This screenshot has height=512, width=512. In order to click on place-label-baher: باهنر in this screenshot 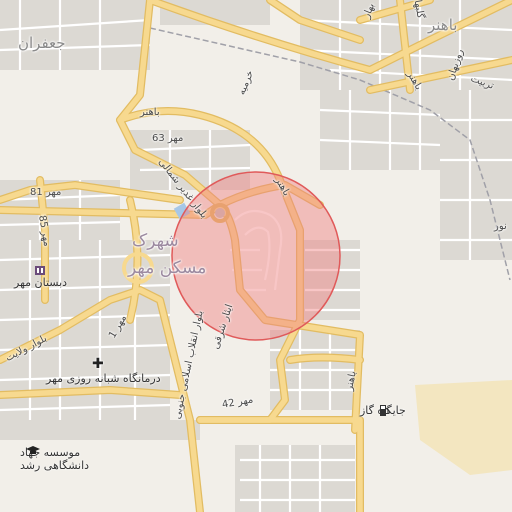, I will do `click(443, 25)`.